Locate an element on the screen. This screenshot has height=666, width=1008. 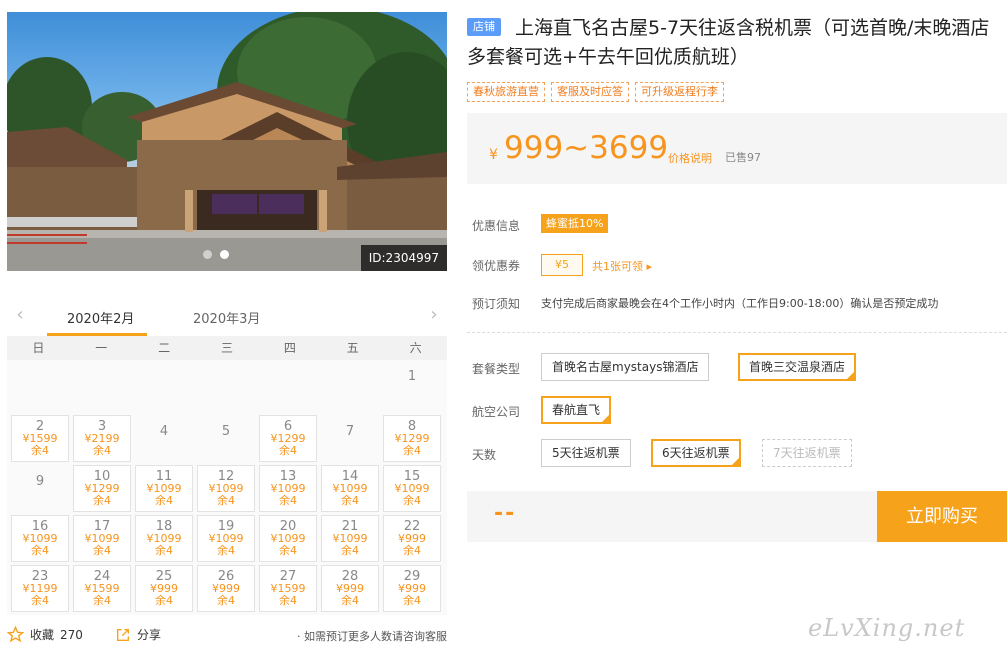
weekday-label: 二 is located at coordinates (164, 348).